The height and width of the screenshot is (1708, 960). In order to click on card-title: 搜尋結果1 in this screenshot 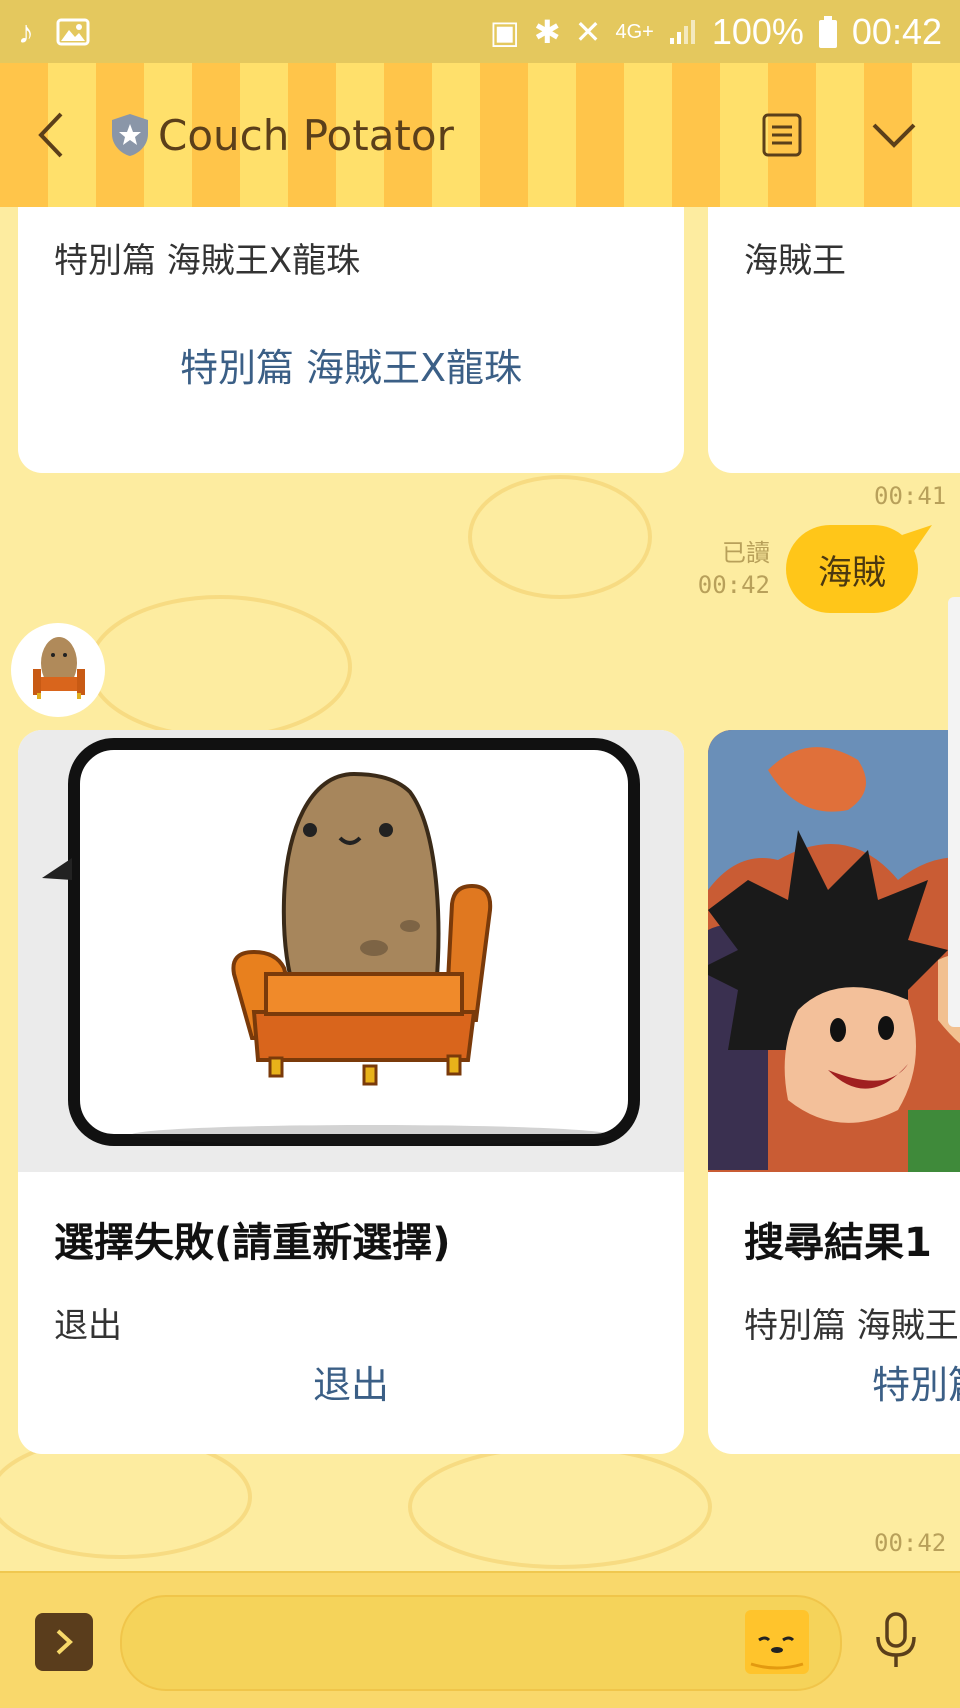, I will do `click(838, 1243)`.